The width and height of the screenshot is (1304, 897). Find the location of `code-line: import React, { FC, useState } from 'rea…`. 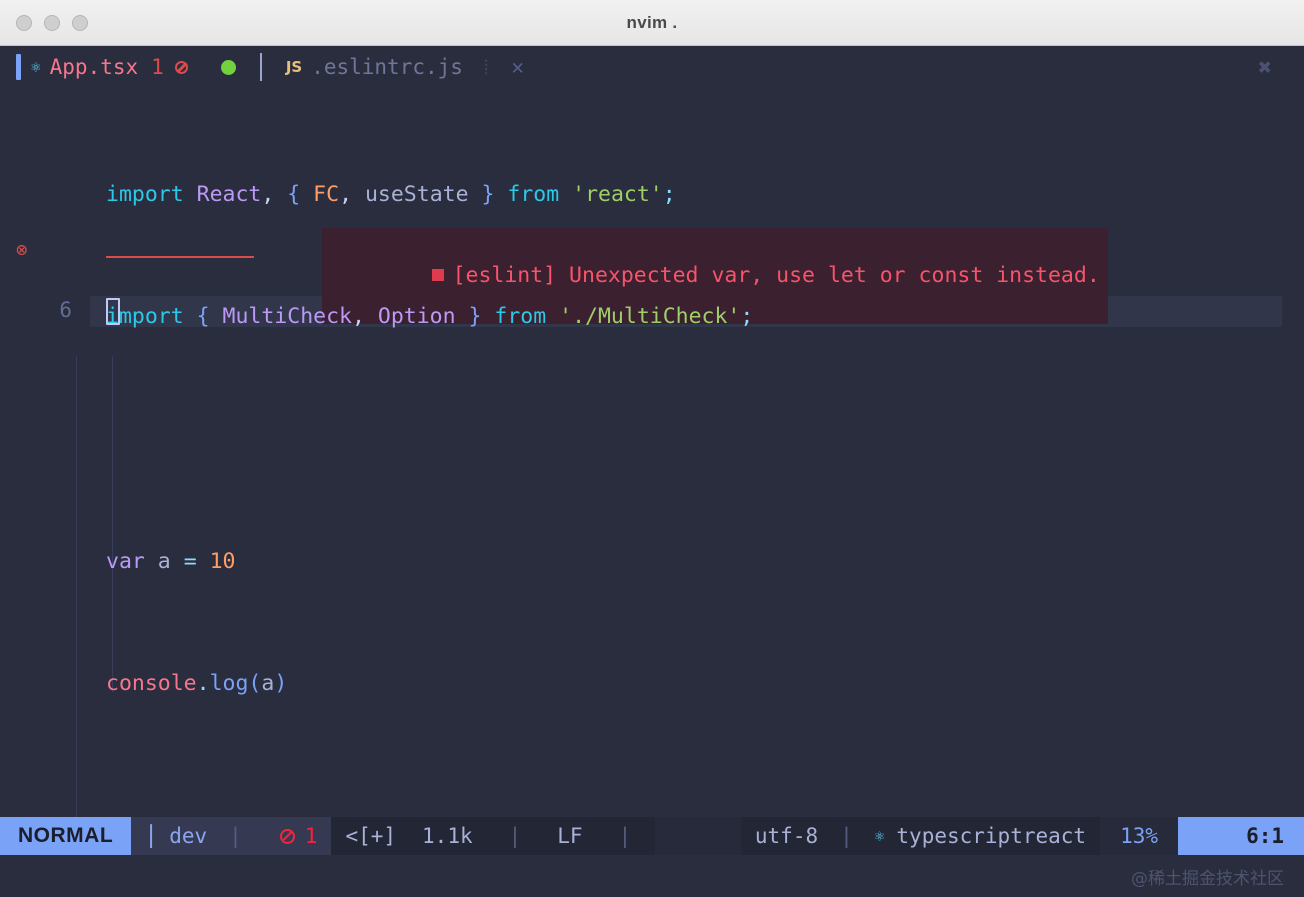

code-line: import React, { FC, useState } from 'rea… is located at coordinates (391, 194).